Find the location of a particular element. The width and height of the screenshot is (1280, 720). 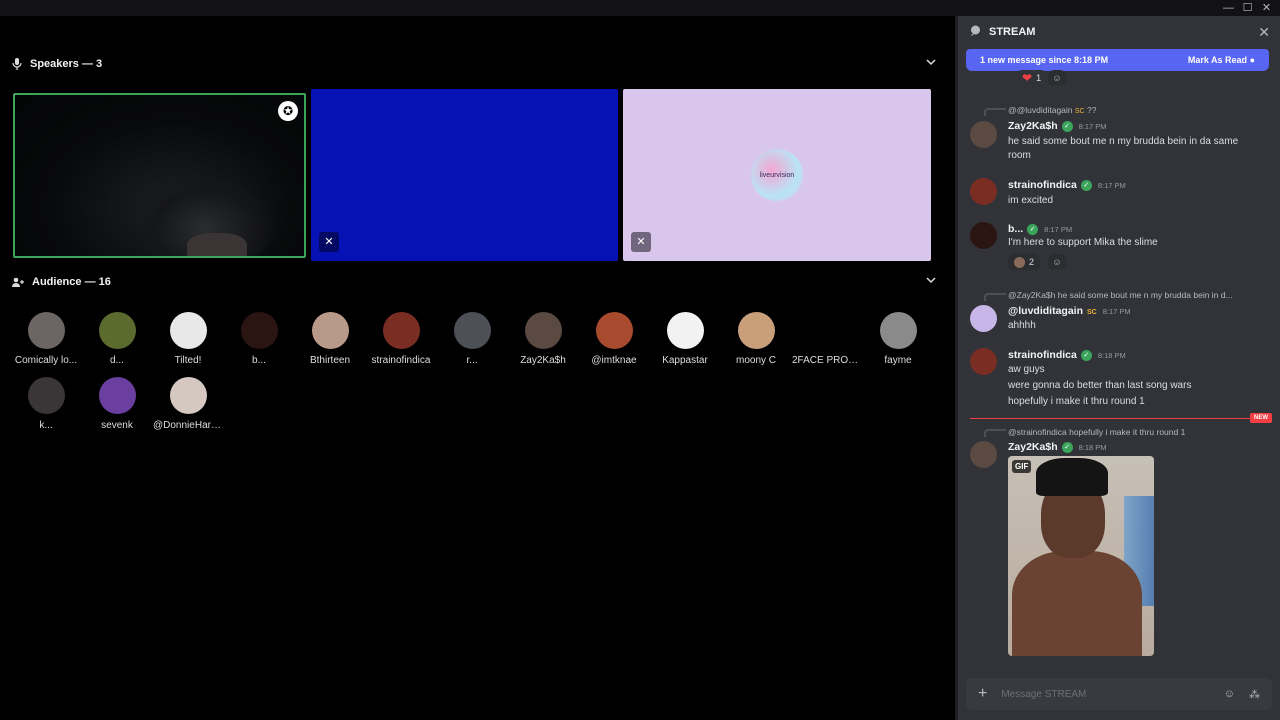

audience-member-name: sevenk is located at coordinates (117, 425).